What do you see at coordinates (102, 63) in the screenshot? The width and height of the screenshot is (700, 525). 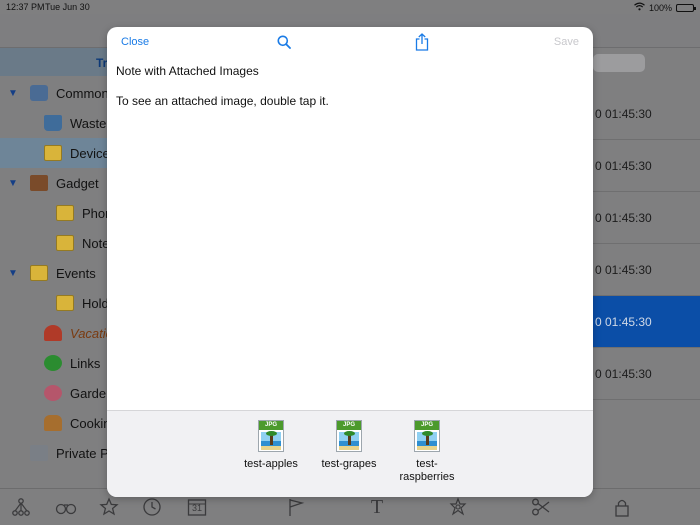 I see `sidebar-tab-label: Tr` at bounding box center [102, 63].